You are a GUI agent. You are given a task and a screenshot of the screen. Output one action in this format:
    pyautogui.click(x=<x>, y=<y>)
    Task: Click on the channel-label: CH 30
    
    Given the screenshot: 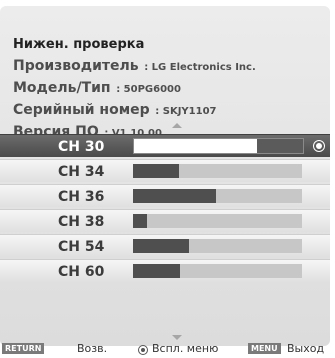 What is the action you would take?
    pyautogui.click(x=81, y=147)
    